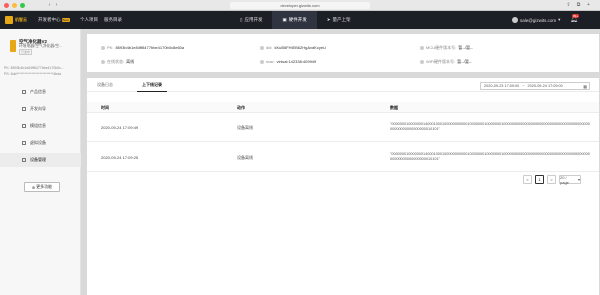  What do you see at coordinates (22, 5) in the screenshot?
I see `maximize-window-button` at bounding box center [22, 5].